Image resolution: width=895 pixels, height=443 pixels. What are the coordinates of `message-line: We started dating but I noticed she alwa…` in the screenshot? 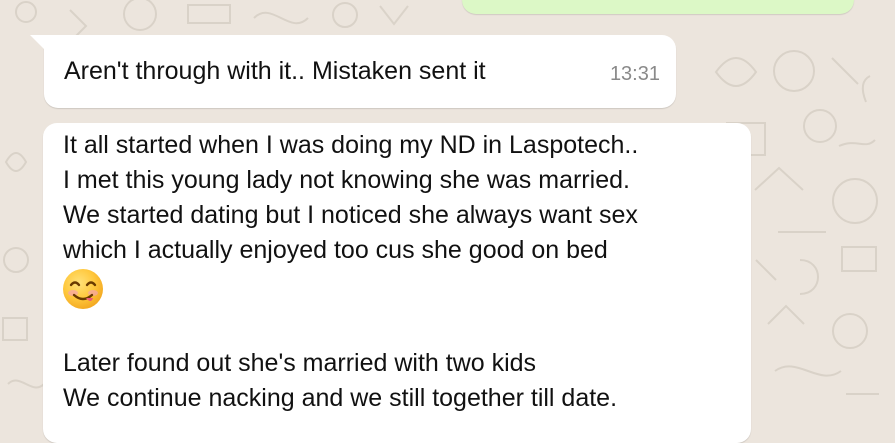 It's located at (350, 215).